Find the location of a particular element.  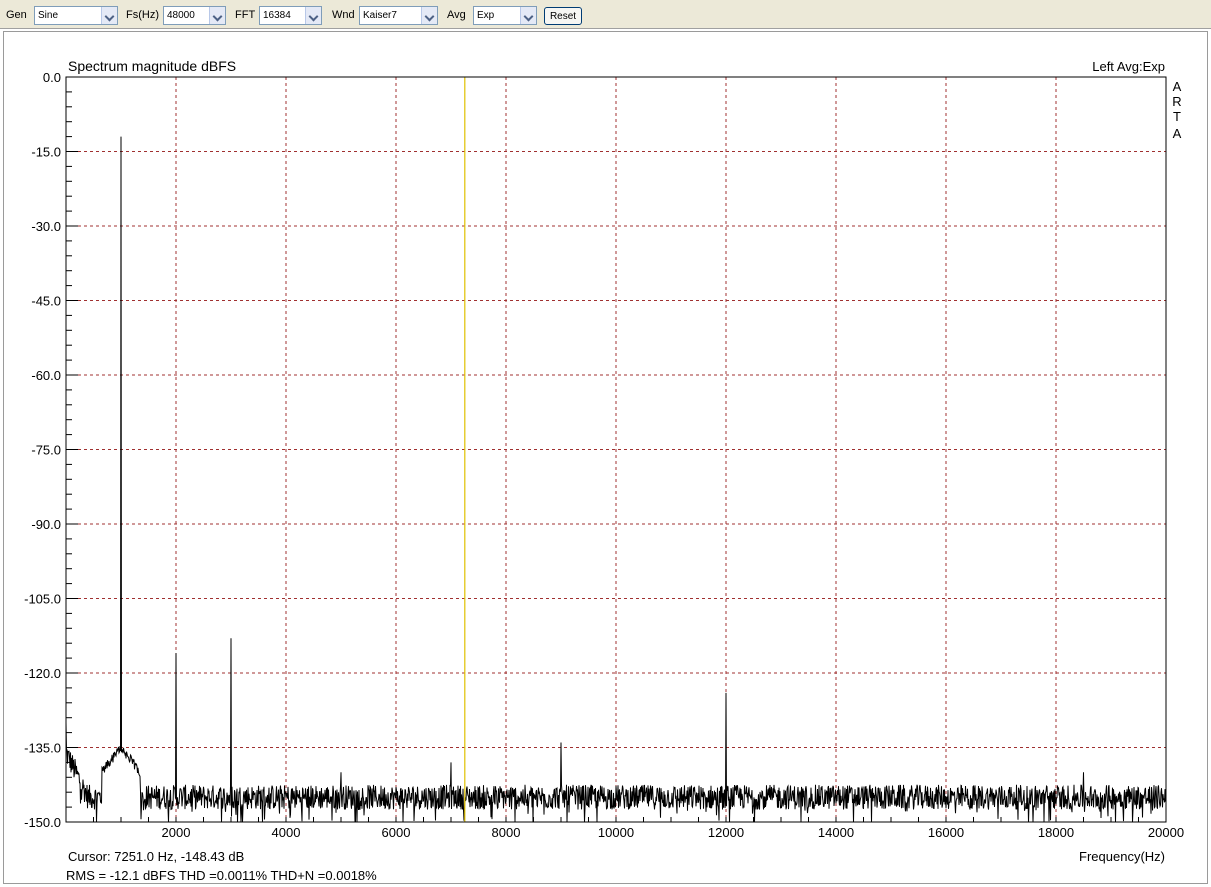

x-tick-label: 20000 is located at coordinates (1166, 832).